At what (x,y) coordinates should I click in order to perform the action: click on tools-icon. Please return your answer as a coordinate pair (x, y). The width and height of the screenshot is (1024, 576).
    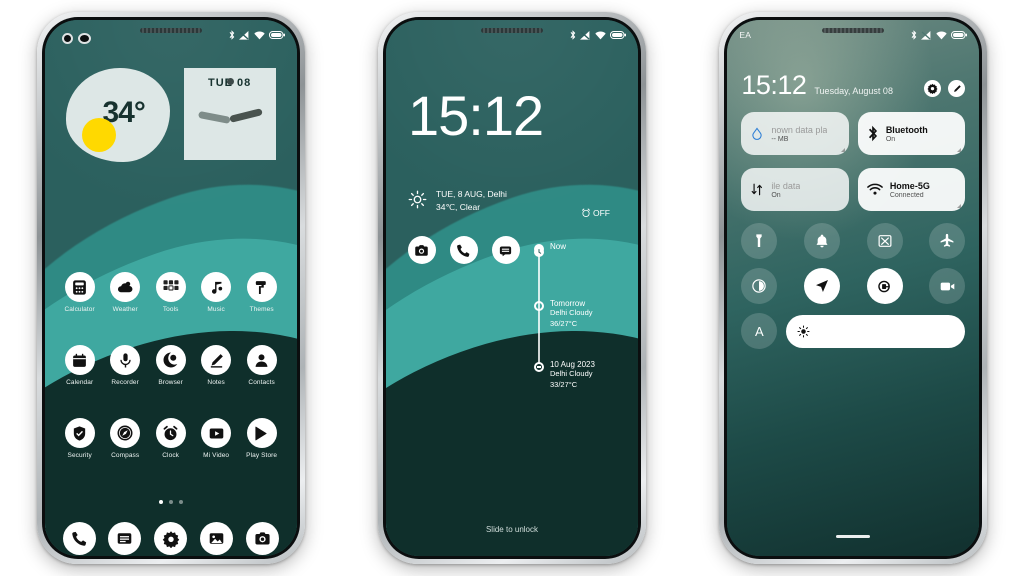
    Looking at the image, I should click on (170, 287).